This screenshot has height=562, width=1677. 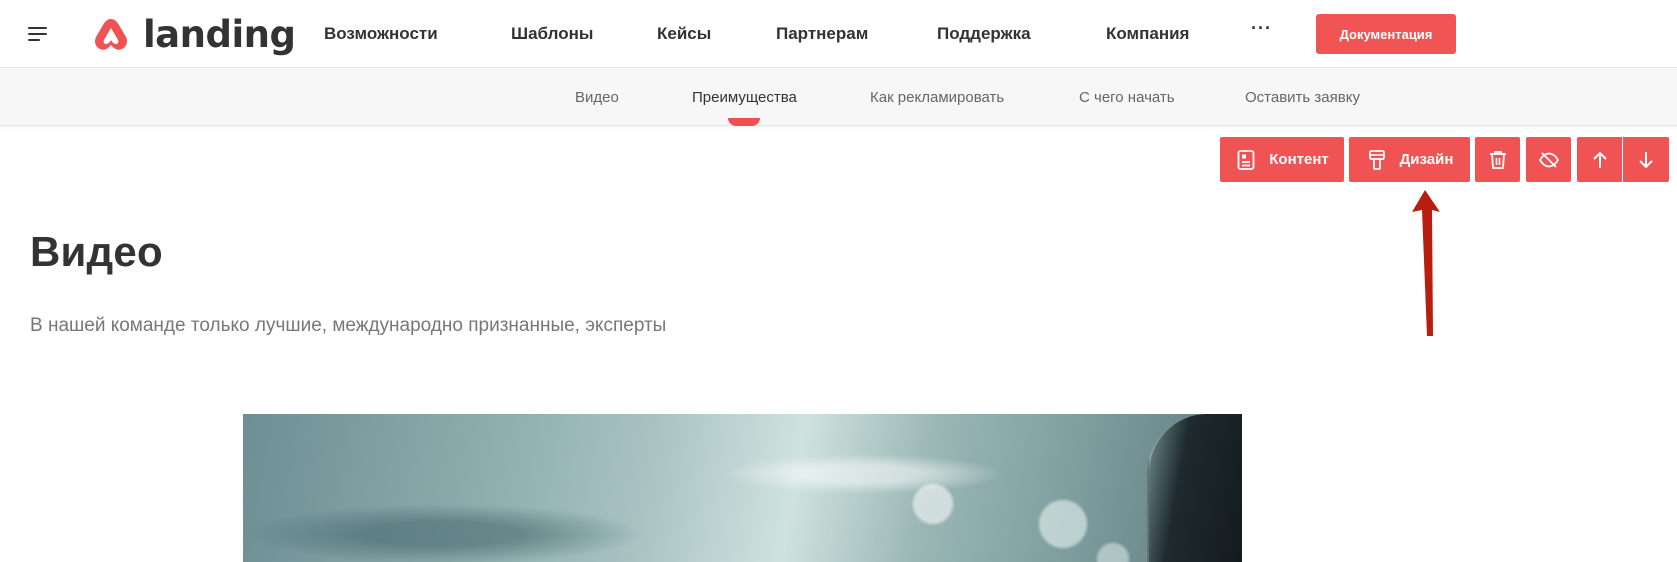 What do you see at coordinates (1376, 159) in the screenshot?
I see `paint-roller-icon` at bounding box center [1376, 159].